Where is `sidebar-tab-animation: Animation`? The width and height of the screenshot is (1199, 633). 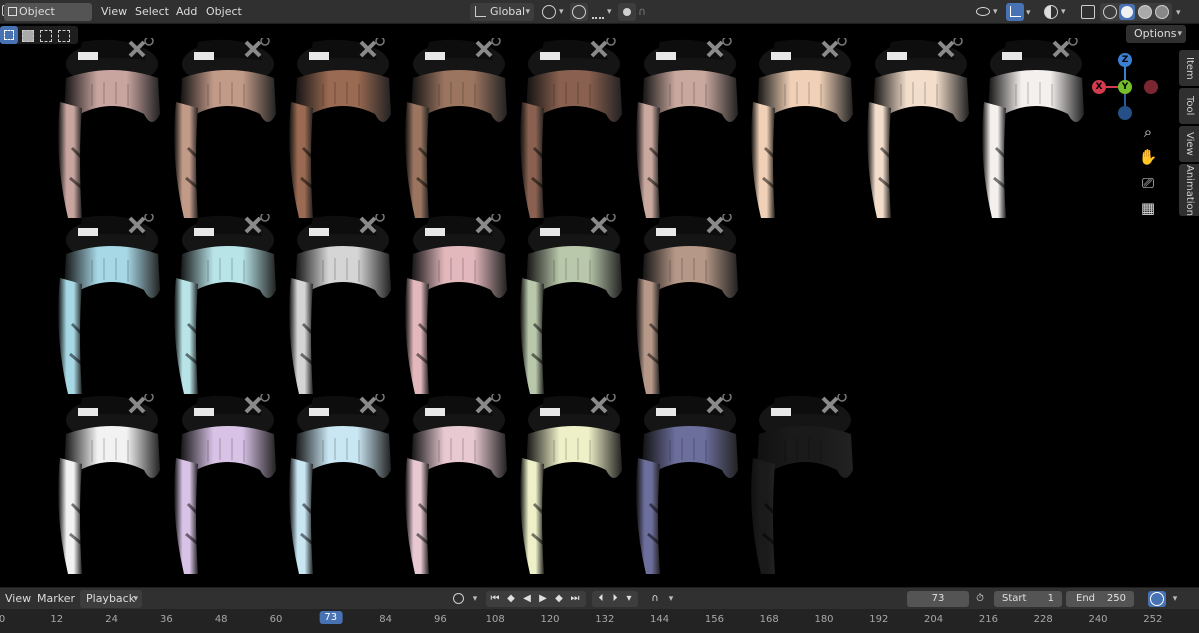
sidebar-tab-animation: Animation is located at coordinates (1189, 190).